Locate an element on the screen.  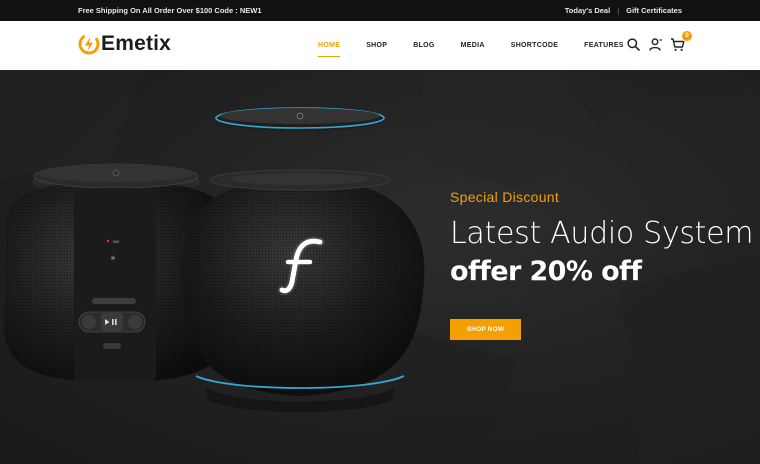
header-icons: 0 is located at coordinates (659, 41).